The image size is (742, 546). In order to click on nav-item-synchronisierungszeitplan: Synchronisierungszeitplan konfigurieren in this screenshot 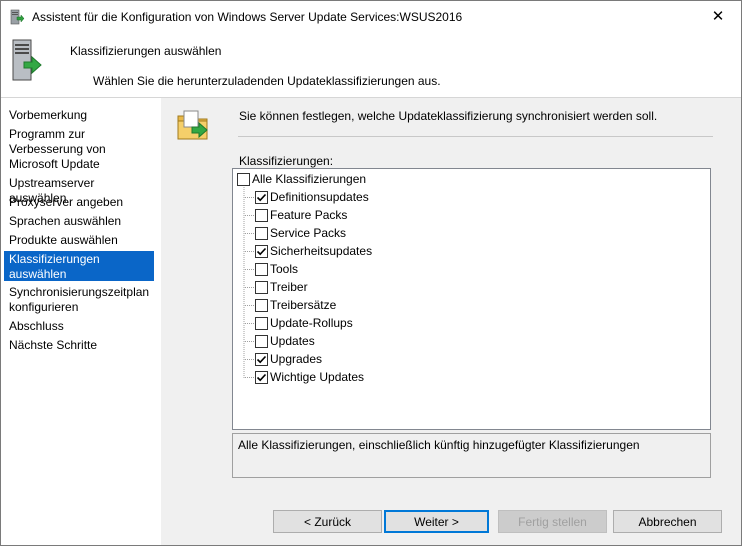, I will do `click(84, 300)`.